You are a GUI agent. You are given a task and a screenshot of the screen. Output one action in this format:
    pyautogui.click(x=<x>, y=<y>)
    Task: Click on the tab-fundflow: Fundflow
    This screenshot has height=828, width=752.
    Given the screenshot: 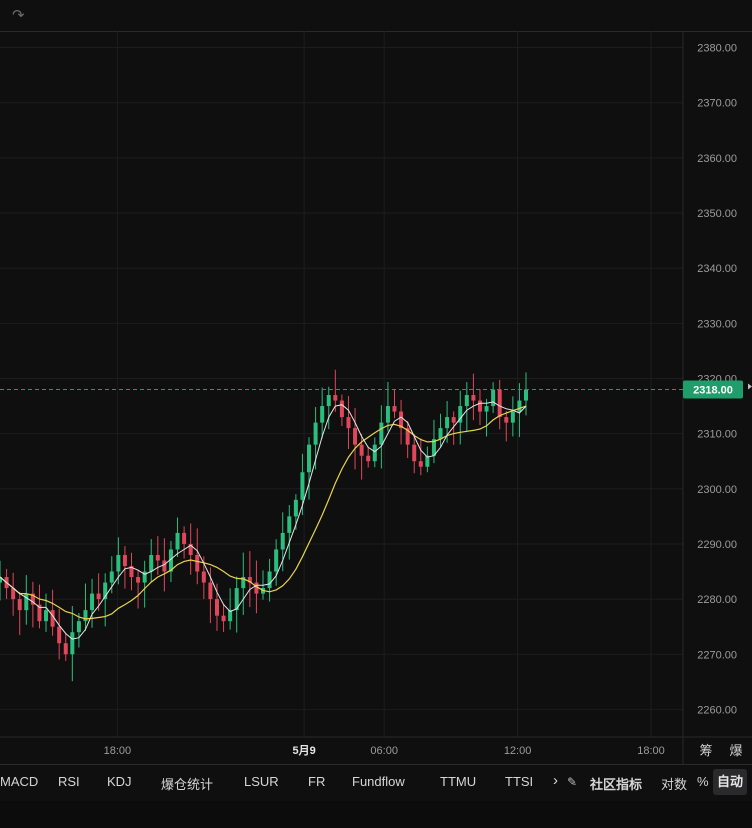 What is the action you would take?
    pyautogui.click(x=378, y=781)
    